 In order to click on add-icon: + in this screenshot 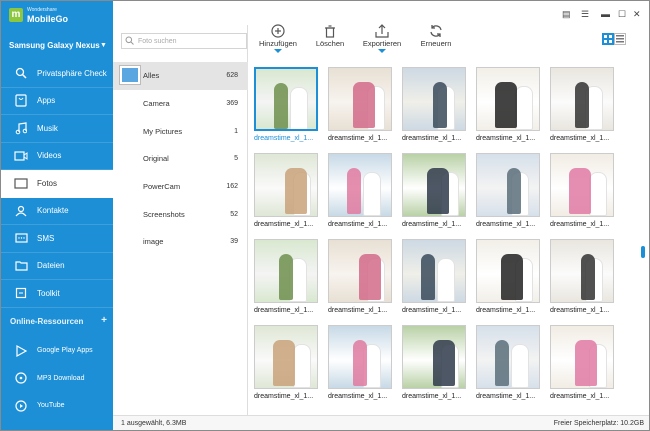, I will do `click(104, 320)`.